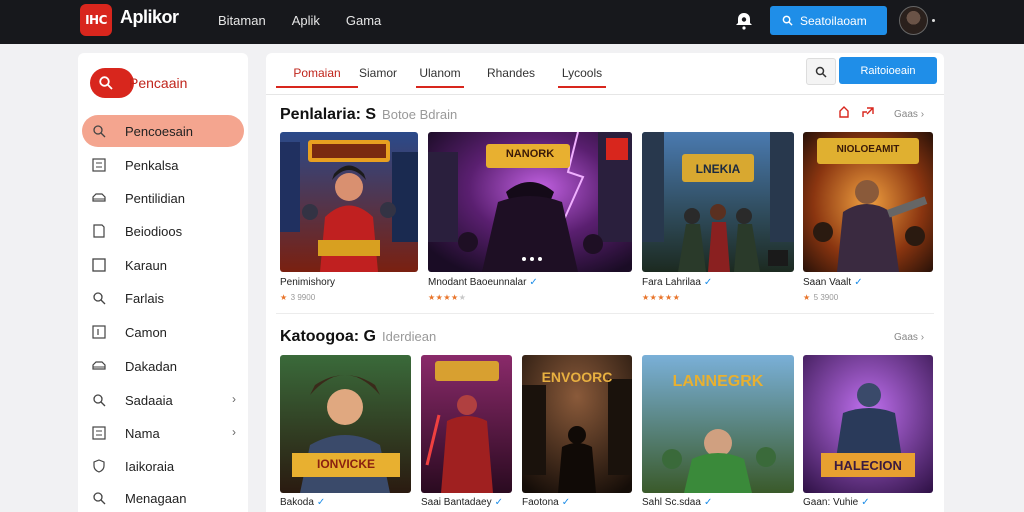  What do you see at coordinates (345, 464) in the screenshot?
I see `cover-banner: IONVICKE` at bounding box center [345, 464].